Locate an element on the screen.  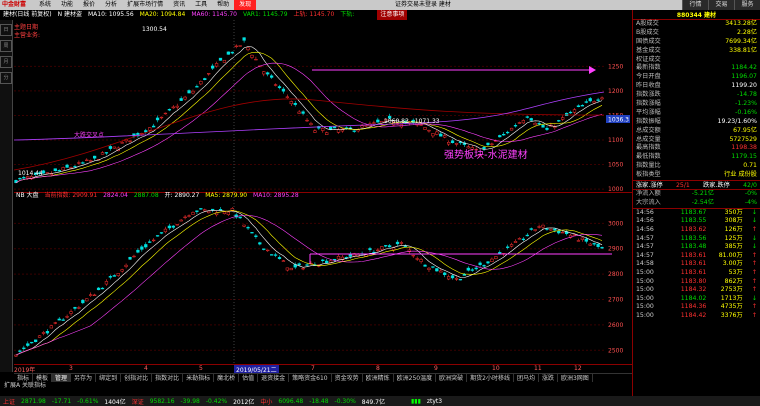
tick-direction-icon: ↑ is located at coordinates (754, 315).